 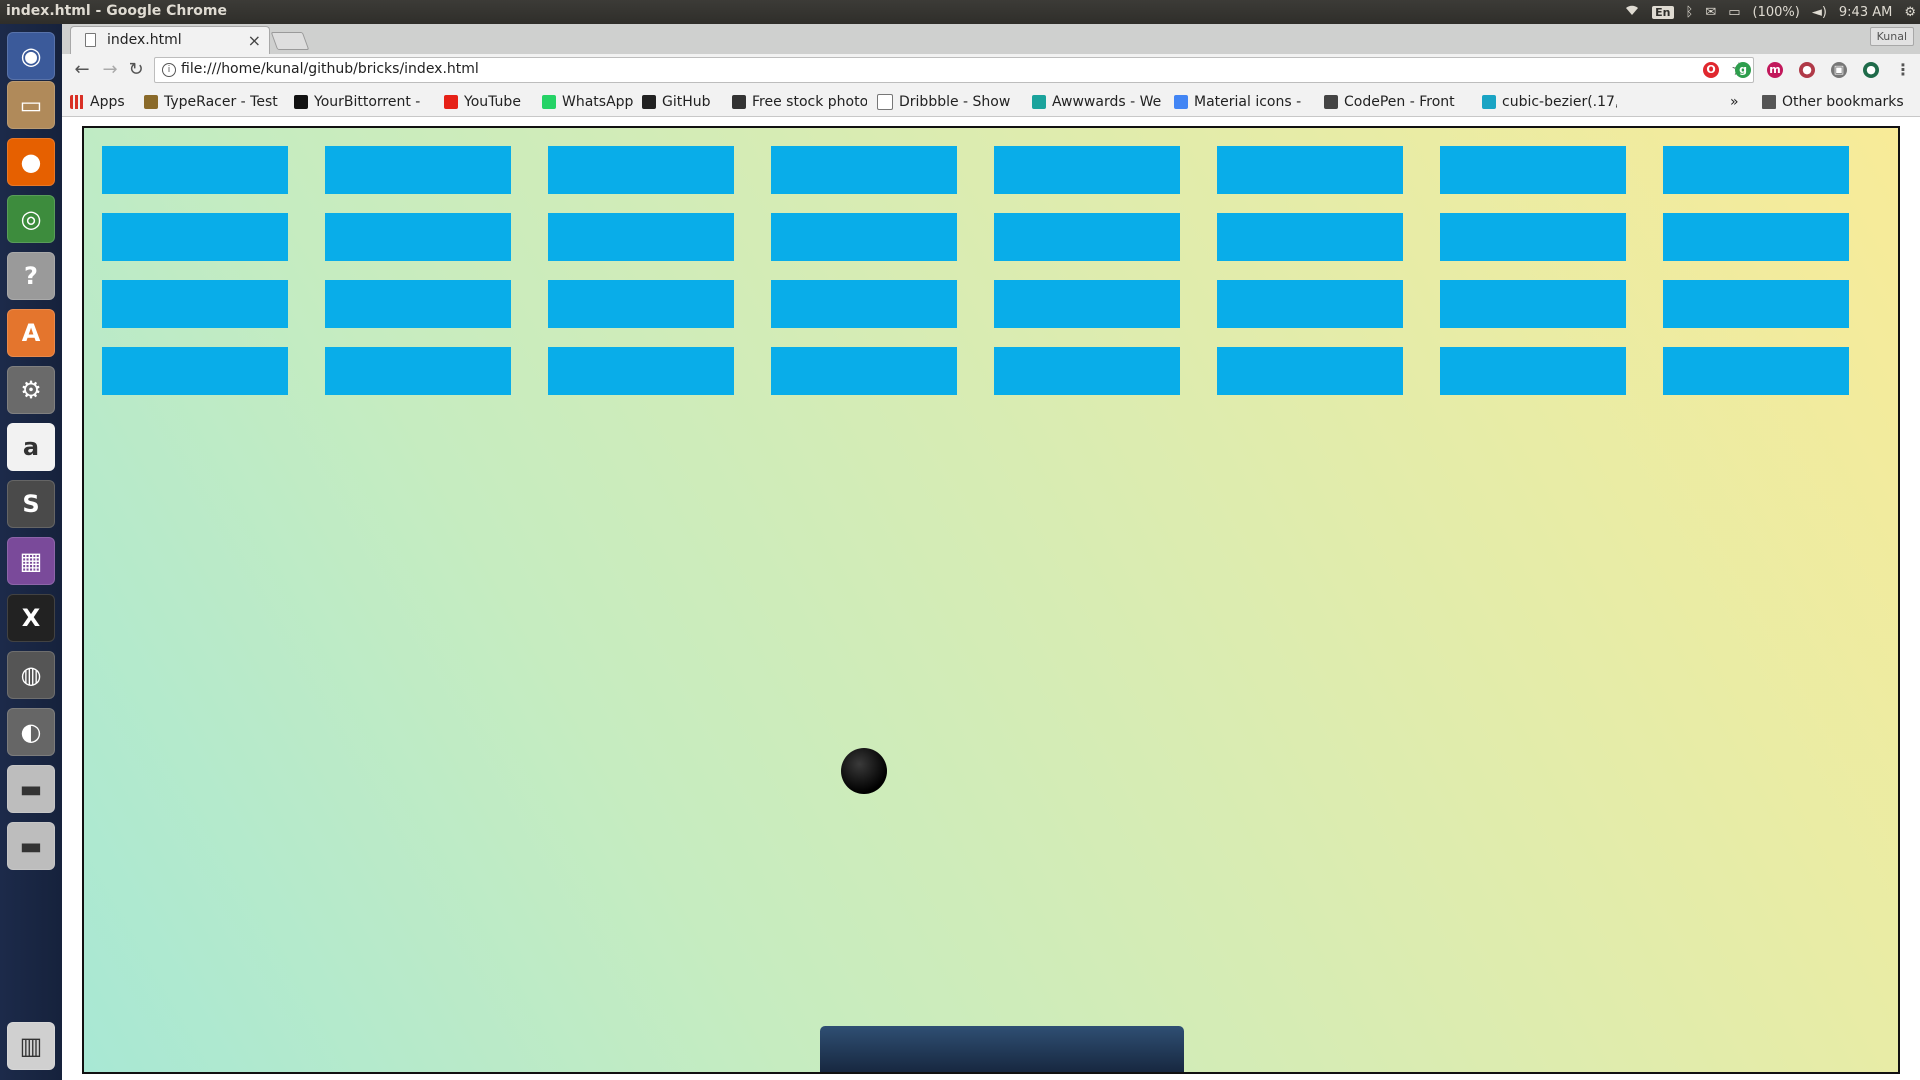 I want to click on software-center-icon: A, so click(x=31, y=333).